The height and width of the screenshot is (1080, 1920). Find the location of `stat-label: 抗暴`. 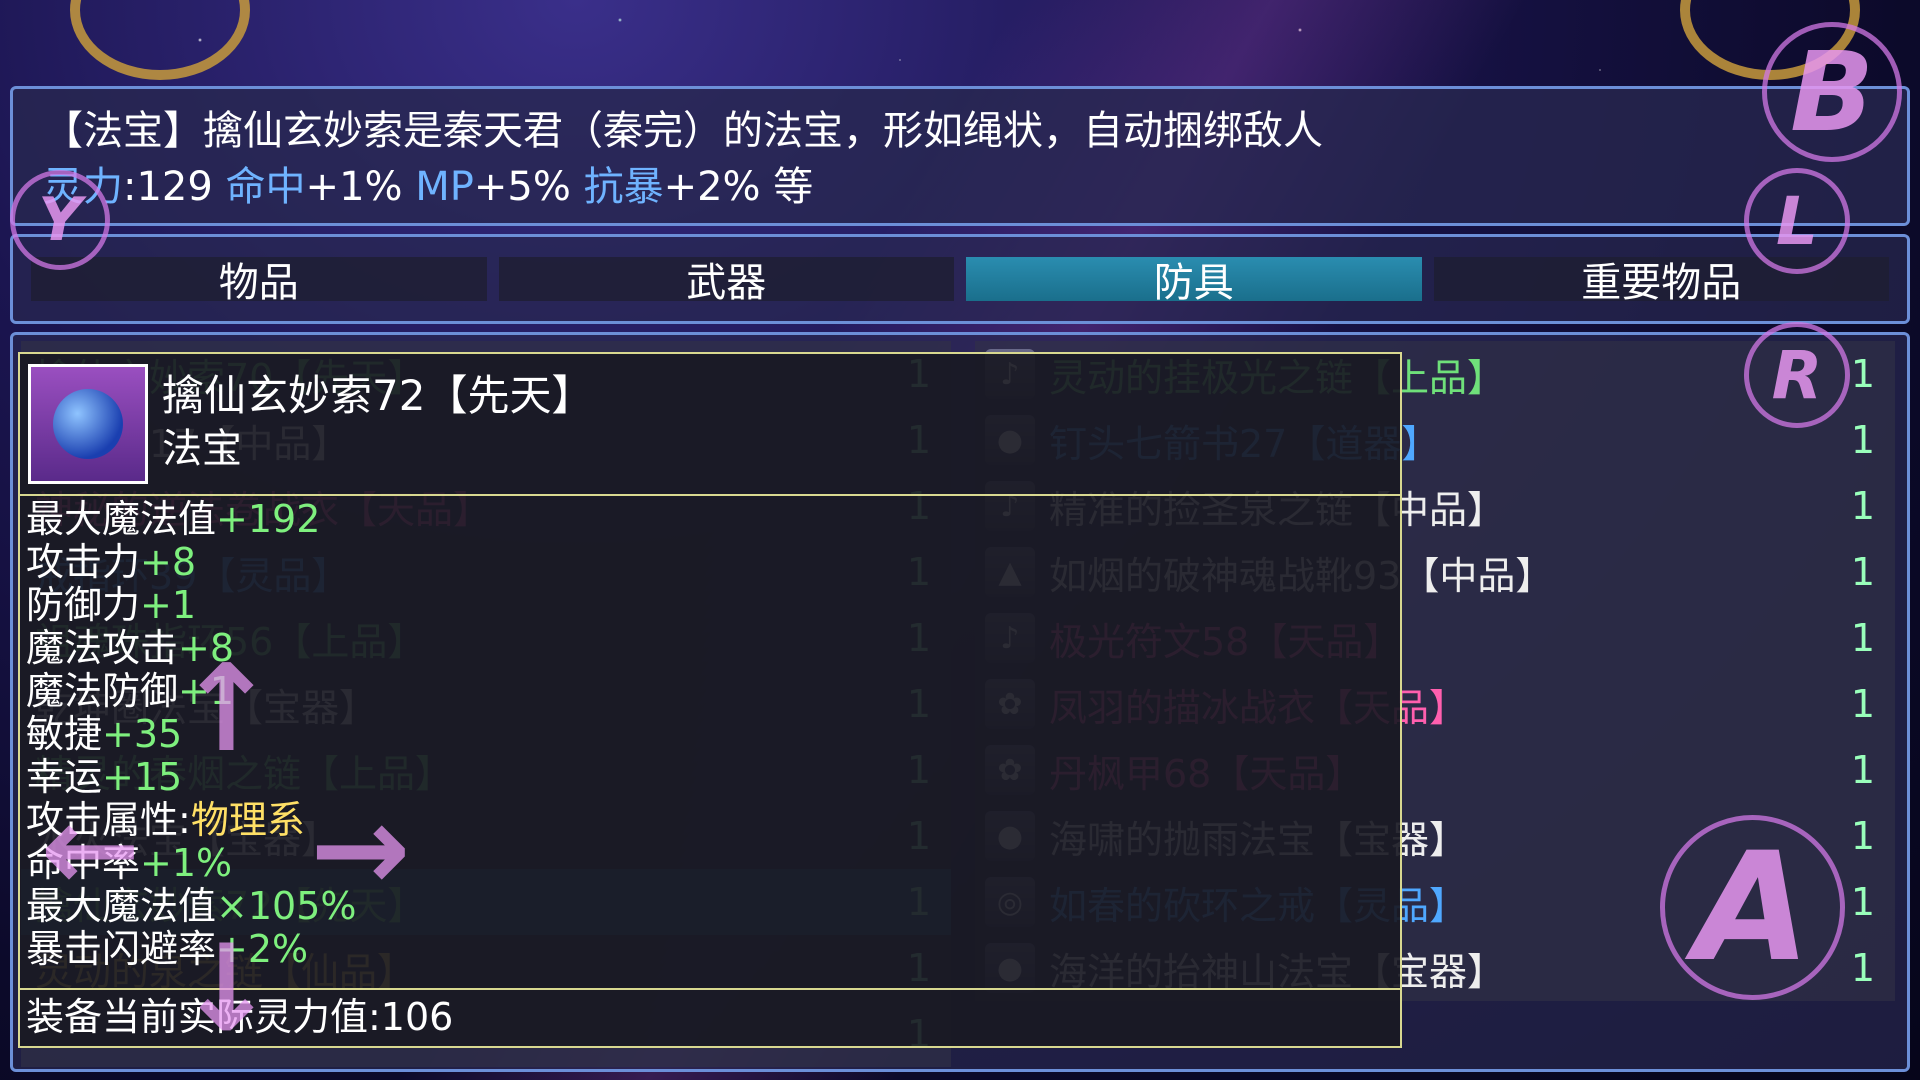

stat-label: 抗暴 is located at coordinates (623, 187).